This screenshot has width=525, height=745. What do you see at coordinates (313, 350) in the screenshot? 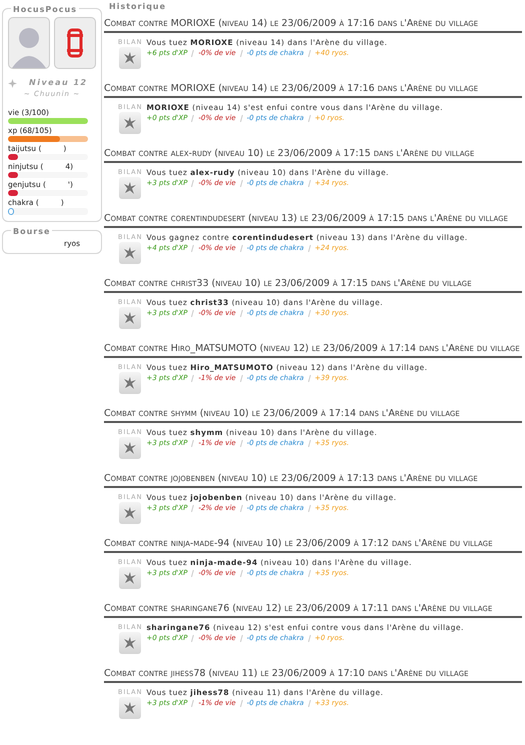
I see `combat-title: Combat contre Hiro_MATSUMOTO (niveau 12) le 23/06/2009 à 17:14 dans l'Arène du village` at bounding box center [313, 350].